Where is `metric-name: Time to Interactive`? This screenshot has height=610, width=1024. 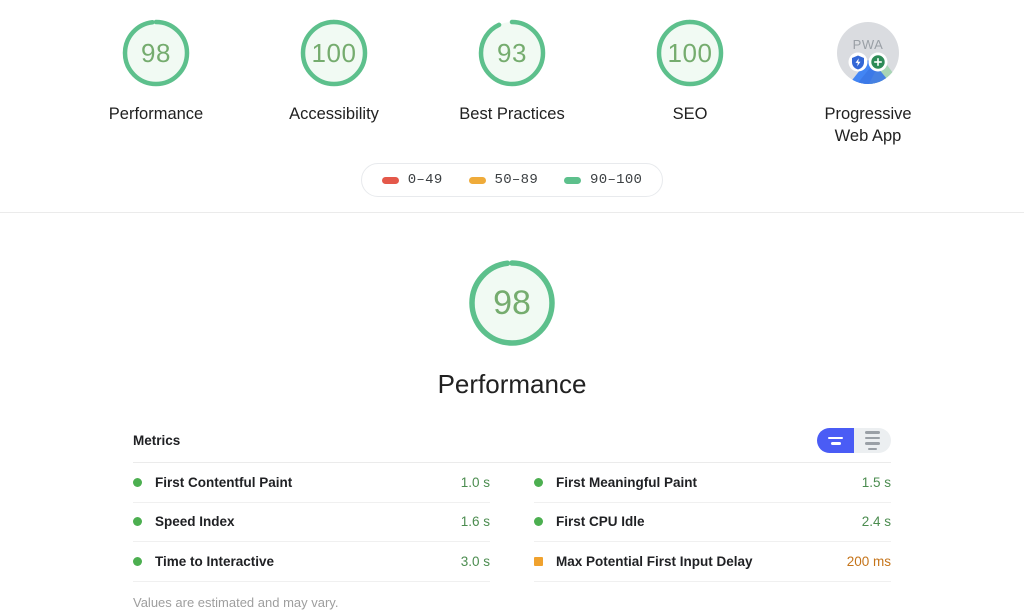
metric-name: Time to Interactive is located at coordinates (215, 561).